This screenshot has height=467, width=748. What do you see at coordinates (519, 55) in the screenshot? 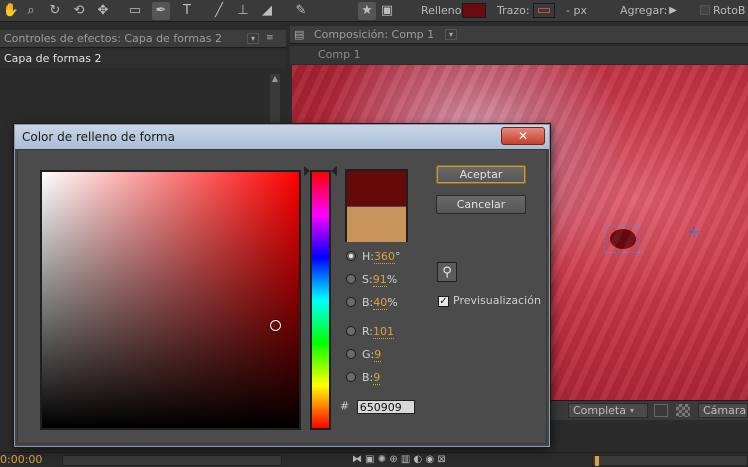
I see `comp-breadcrumb: Comp 1` at bounding box center [519, 55].